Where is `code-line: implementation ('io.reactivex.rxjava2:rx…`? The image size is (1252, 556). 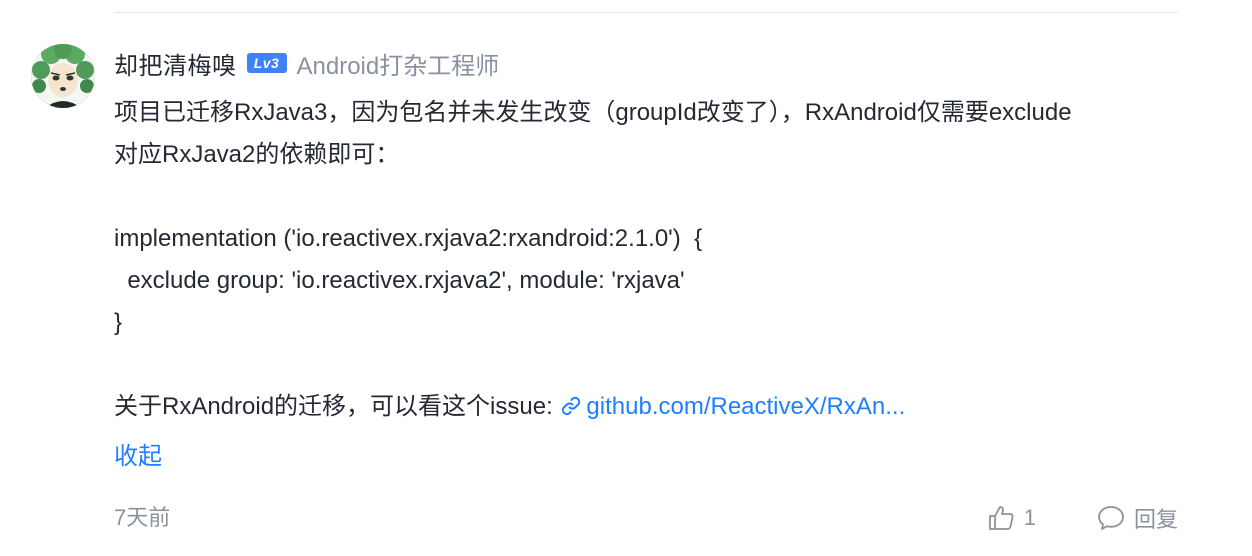
code-line: implementation ('io.reactivex.rxjava2:rx… is located at coordinates (408, 238).